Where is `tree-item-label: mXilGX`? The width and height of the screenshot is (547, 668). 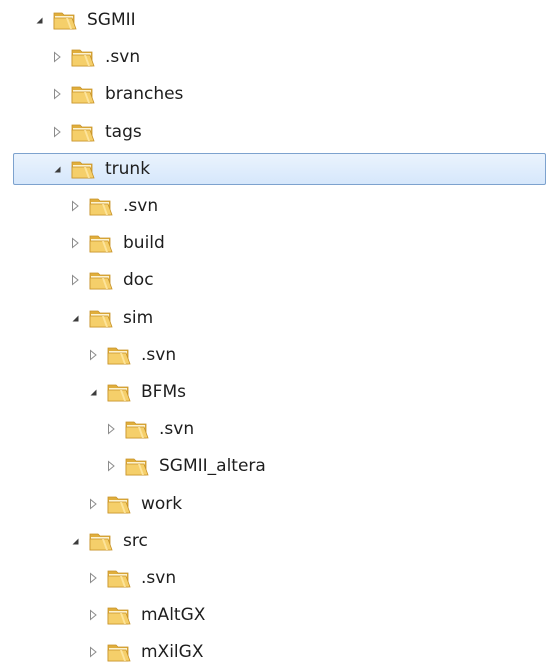
tree-item-label: mXilGX is located at coordinates (172, 652).